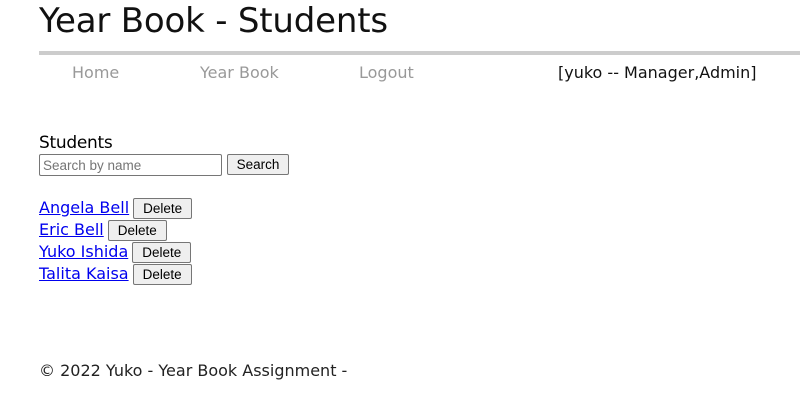 Image resolution: width=800 pixels, height=406 pixels. I want to click on students-heading: Students, so click(76, 143).